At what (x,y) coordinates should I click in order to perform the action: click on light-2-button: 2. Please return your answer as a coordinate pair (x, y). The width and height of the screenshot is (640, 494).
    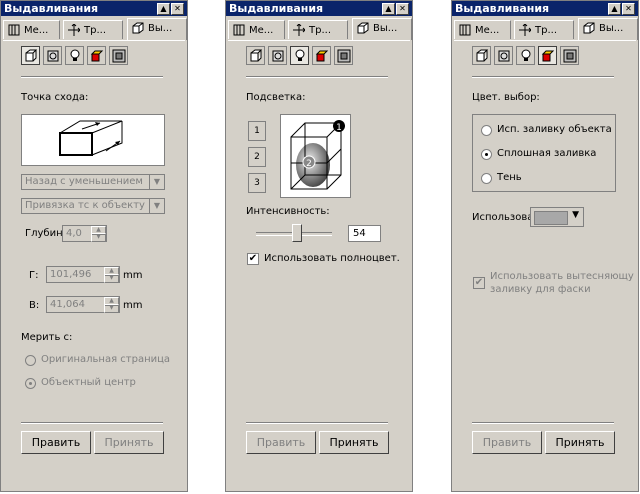
    Looking at the image, I should click on (257, 157).